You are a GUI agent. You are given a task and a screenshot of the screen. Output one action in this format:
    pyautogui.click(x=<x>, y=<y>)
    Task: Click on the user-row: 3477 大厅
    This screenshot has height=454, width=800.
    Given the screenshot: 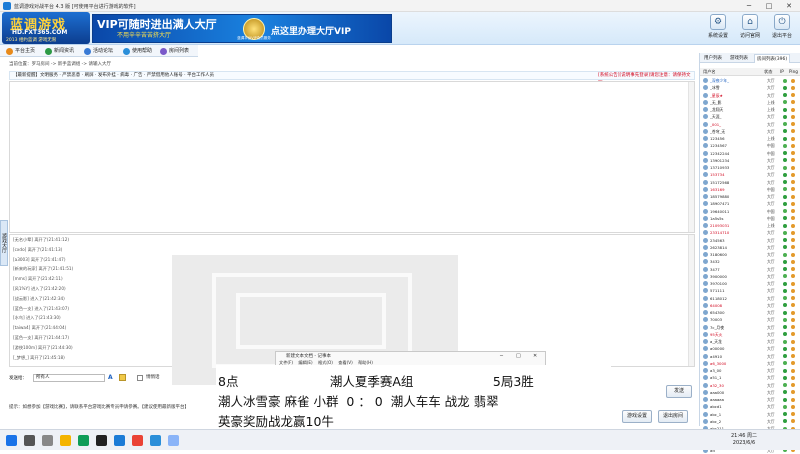 What is the action you would take?
    pyautogui.click(x=750, y=269)
    